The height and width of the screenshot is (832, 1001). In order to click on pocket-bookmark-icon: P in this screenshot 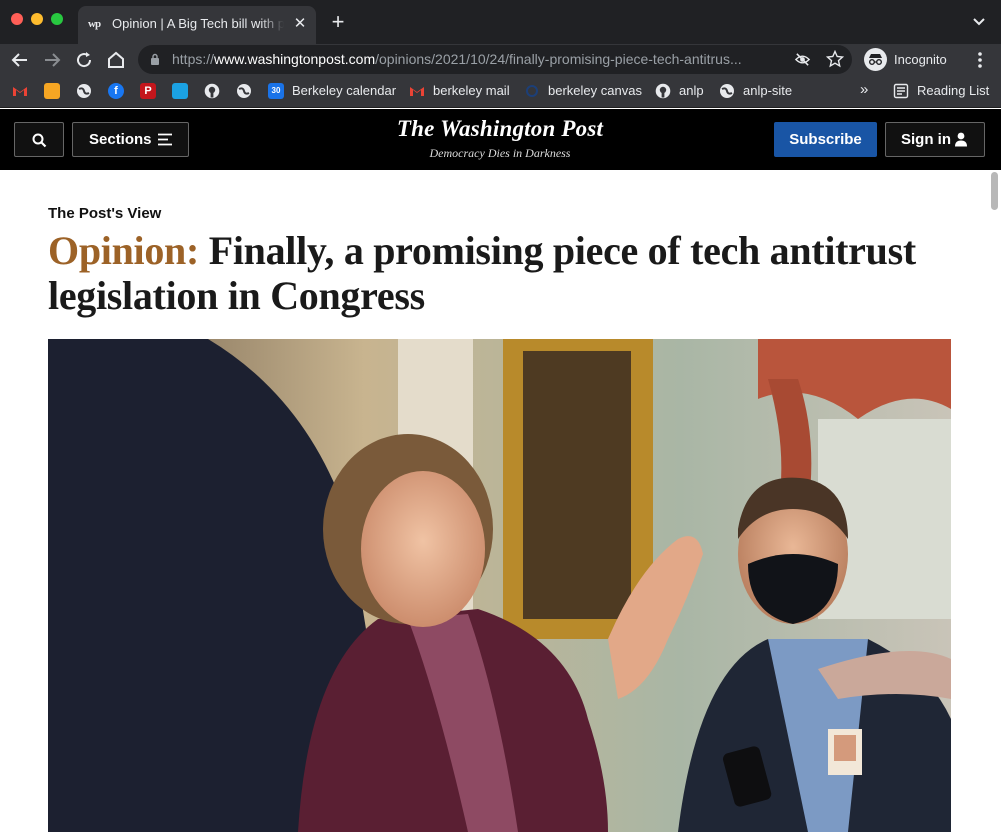, I will do `click(148, 91)`.